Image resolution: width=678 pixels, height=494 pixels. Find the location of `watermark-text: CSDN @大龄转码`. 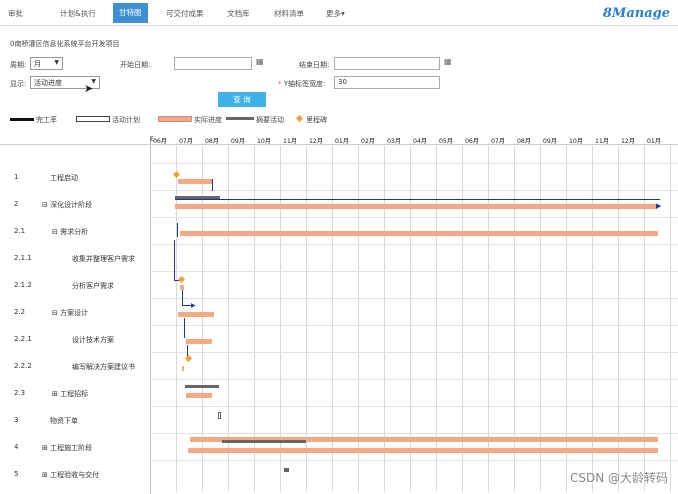

watermark-text: CSDN @大龄转码 is located at coordinates (618, 478).